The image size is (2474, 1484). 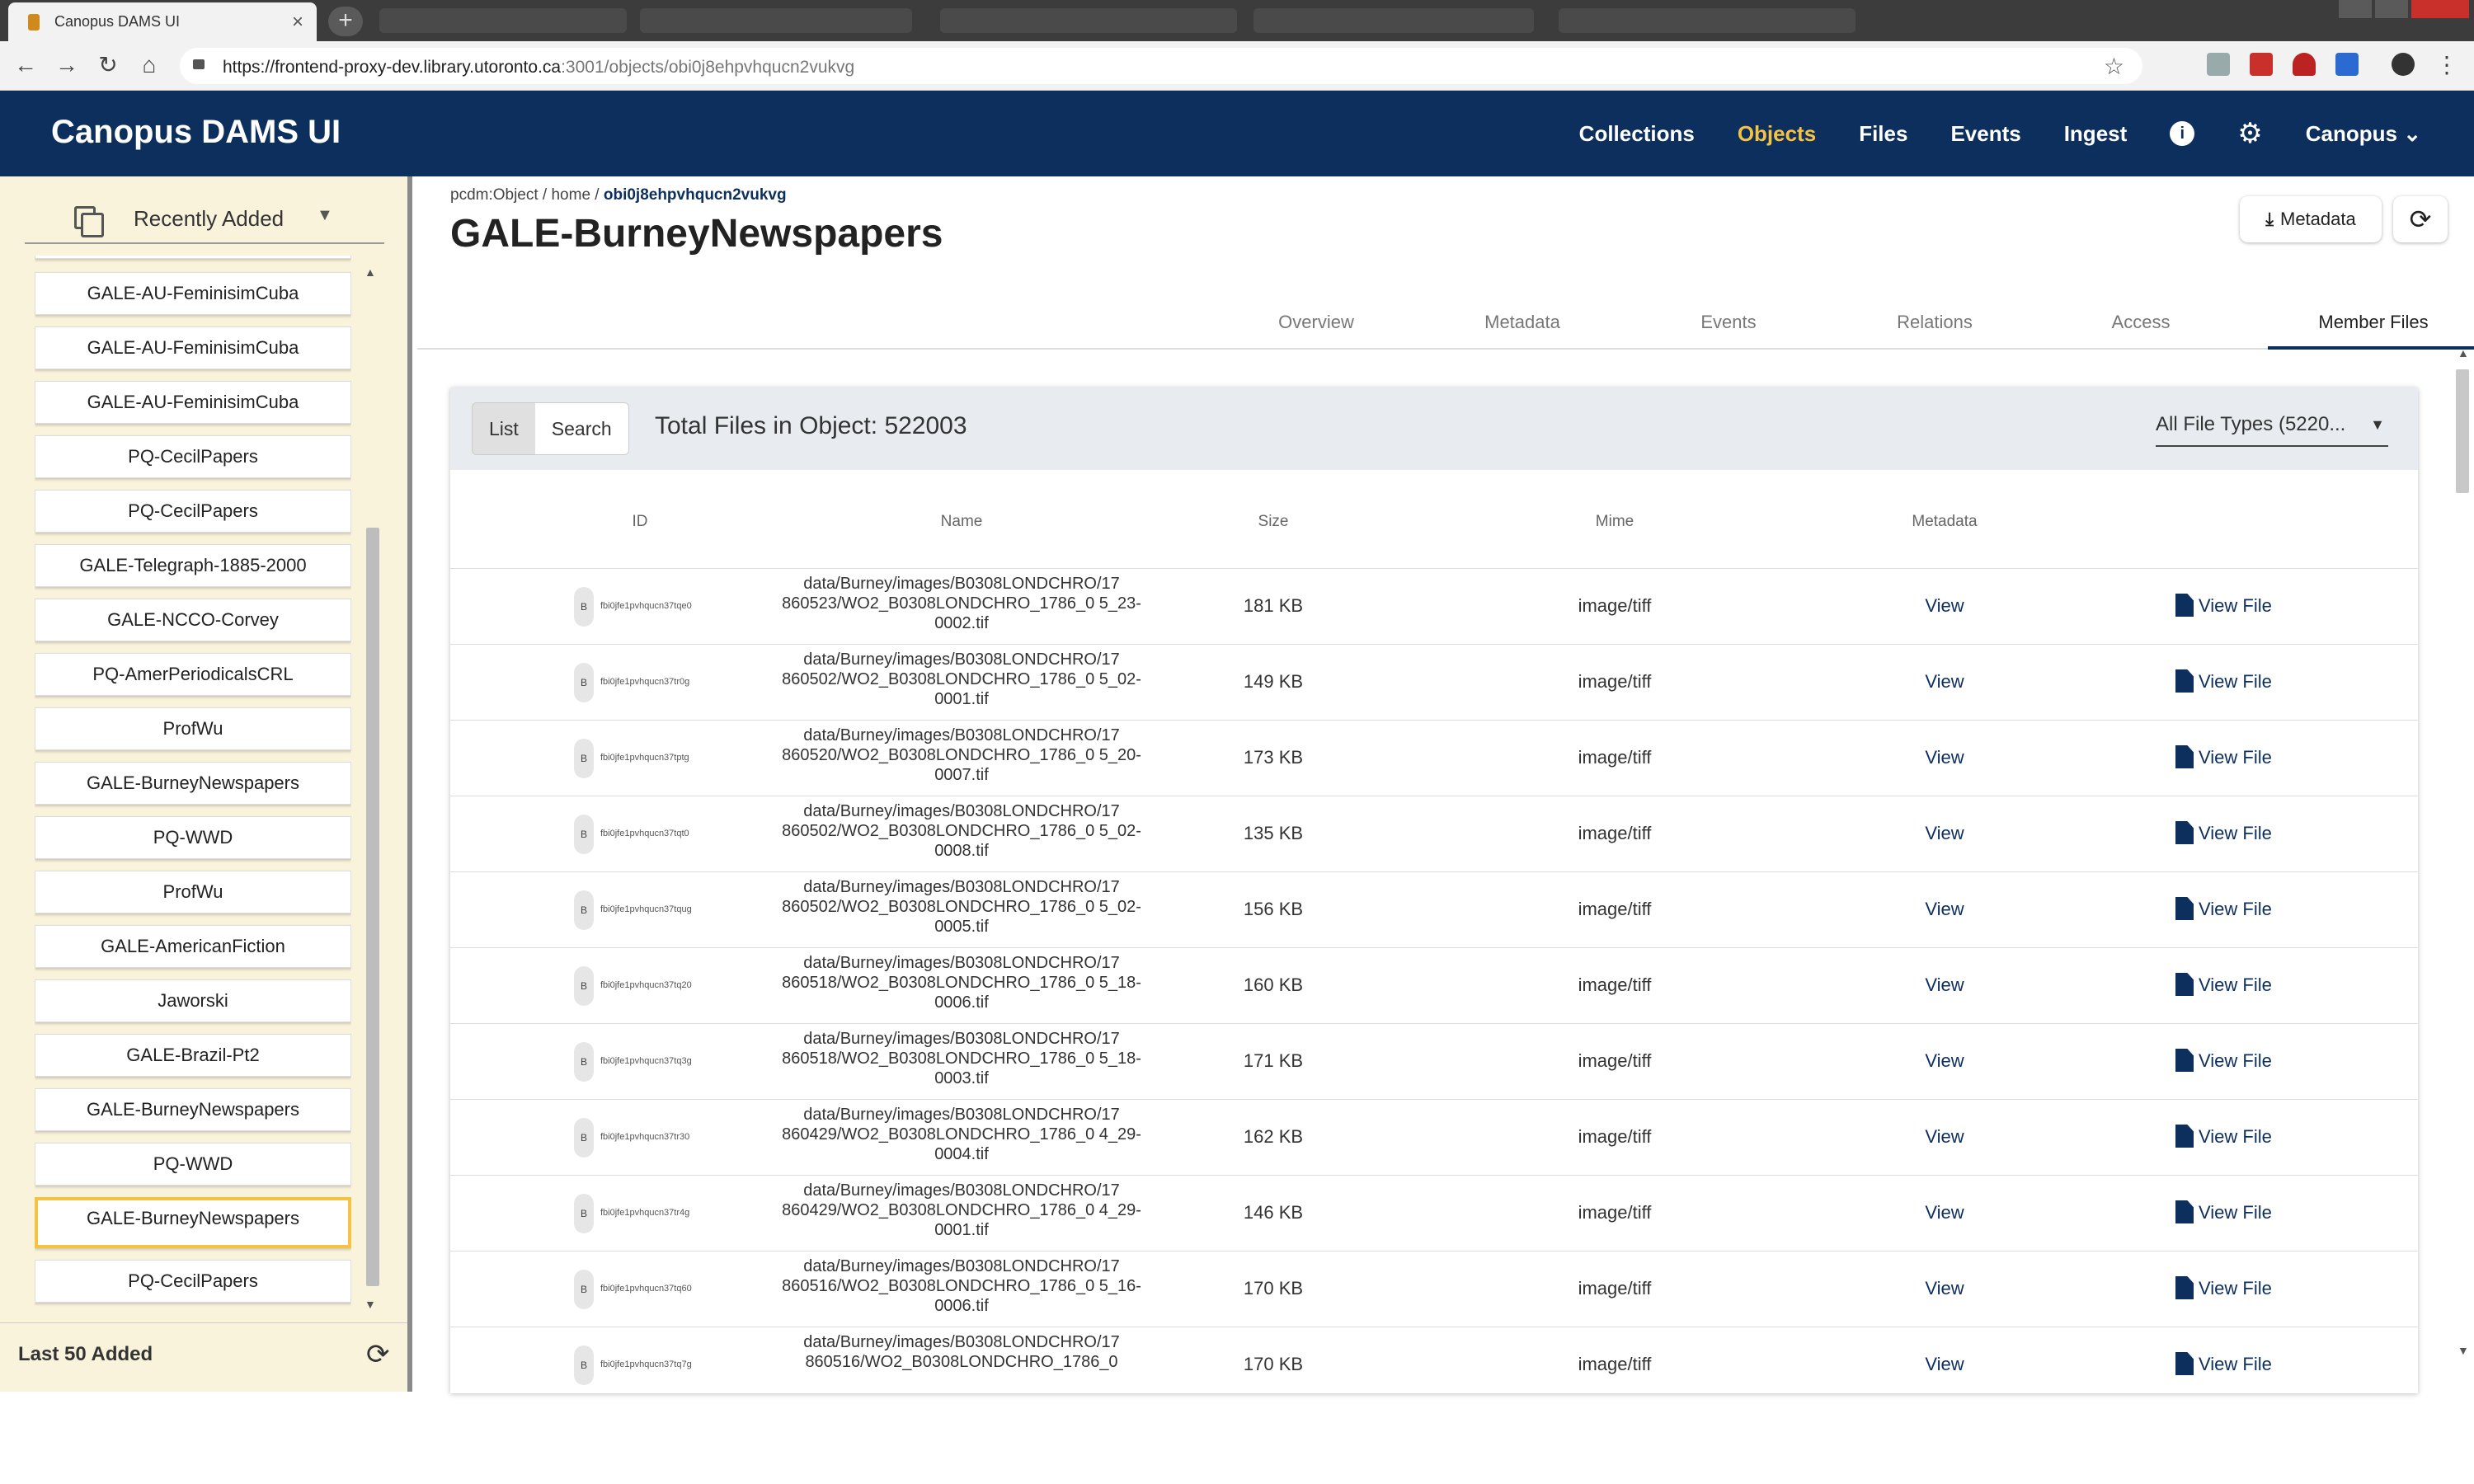 I want to click on nav-events: Events, so click(x=1985, y=134).